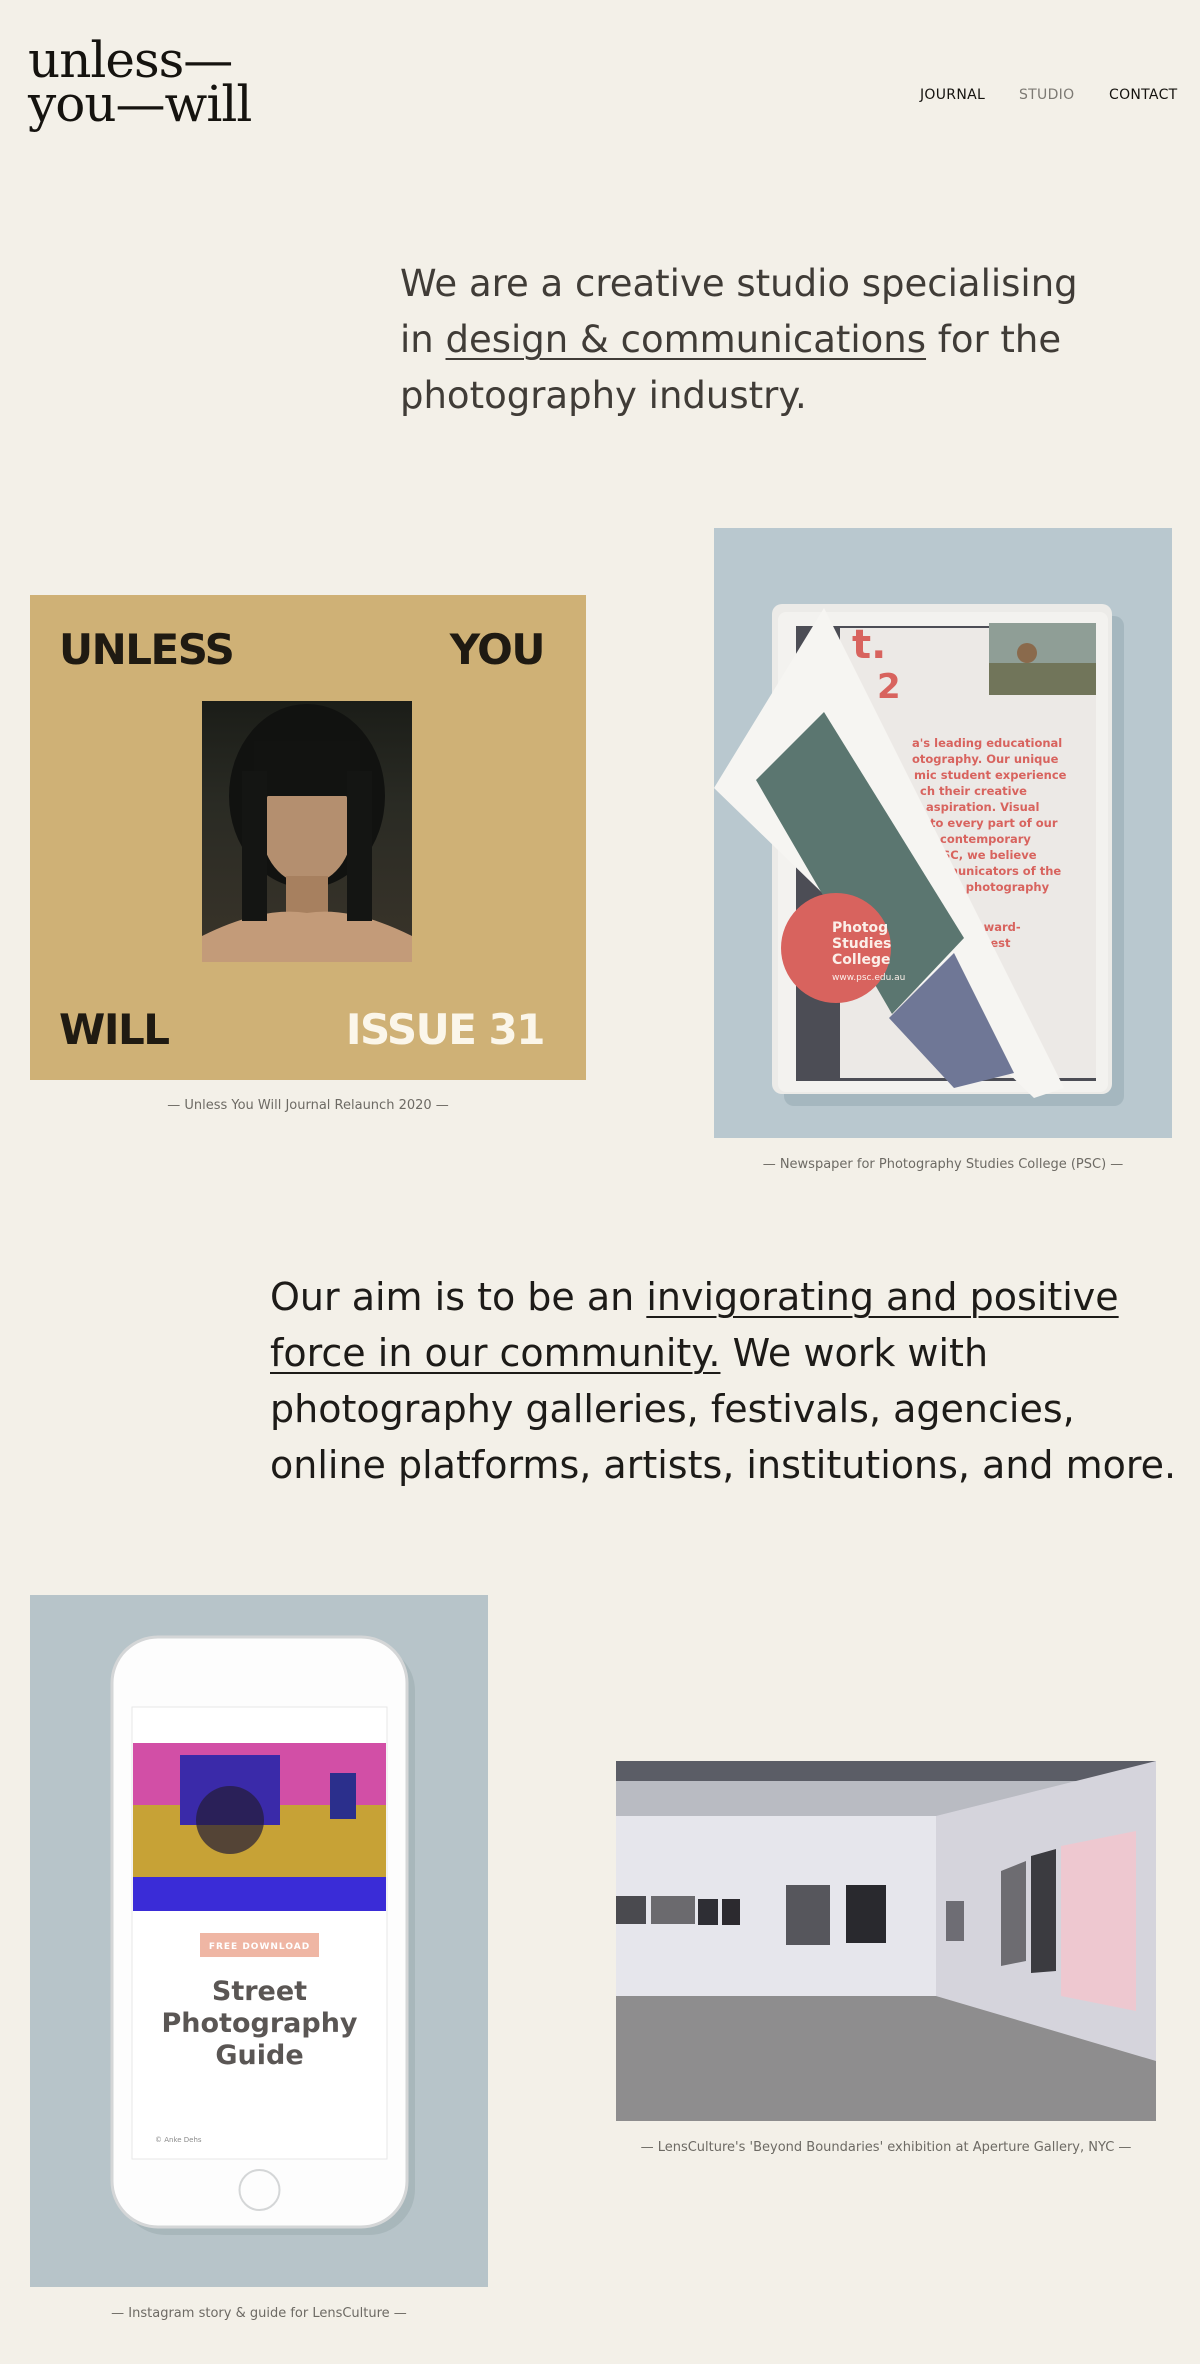 This screenshot has height=2364, width=1200. Describe the element at coordinates (990, 775) in the screenshot. I see `svg-text: mic student experience` at that location.